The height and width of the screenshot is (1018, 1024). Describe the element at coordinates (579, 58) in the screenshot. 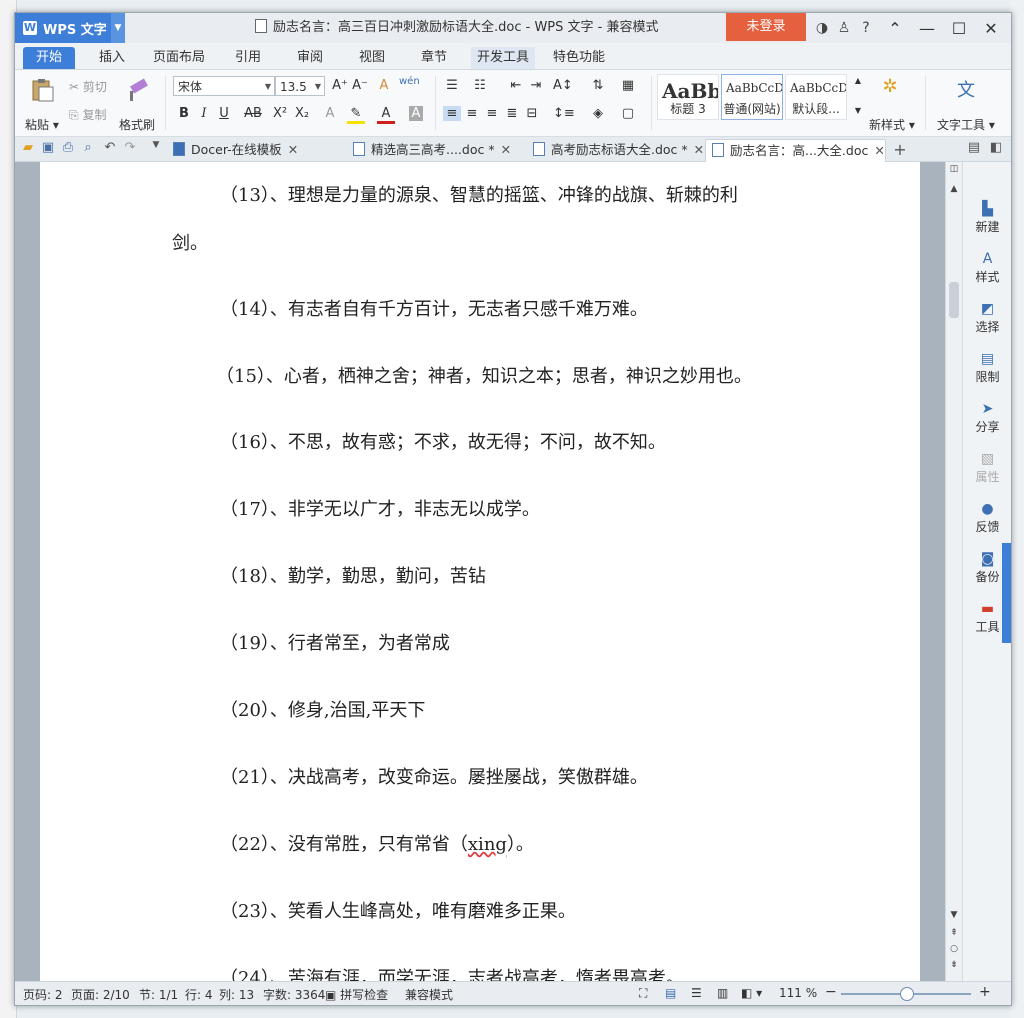

I see `tab-special: 特色功能` at that location.